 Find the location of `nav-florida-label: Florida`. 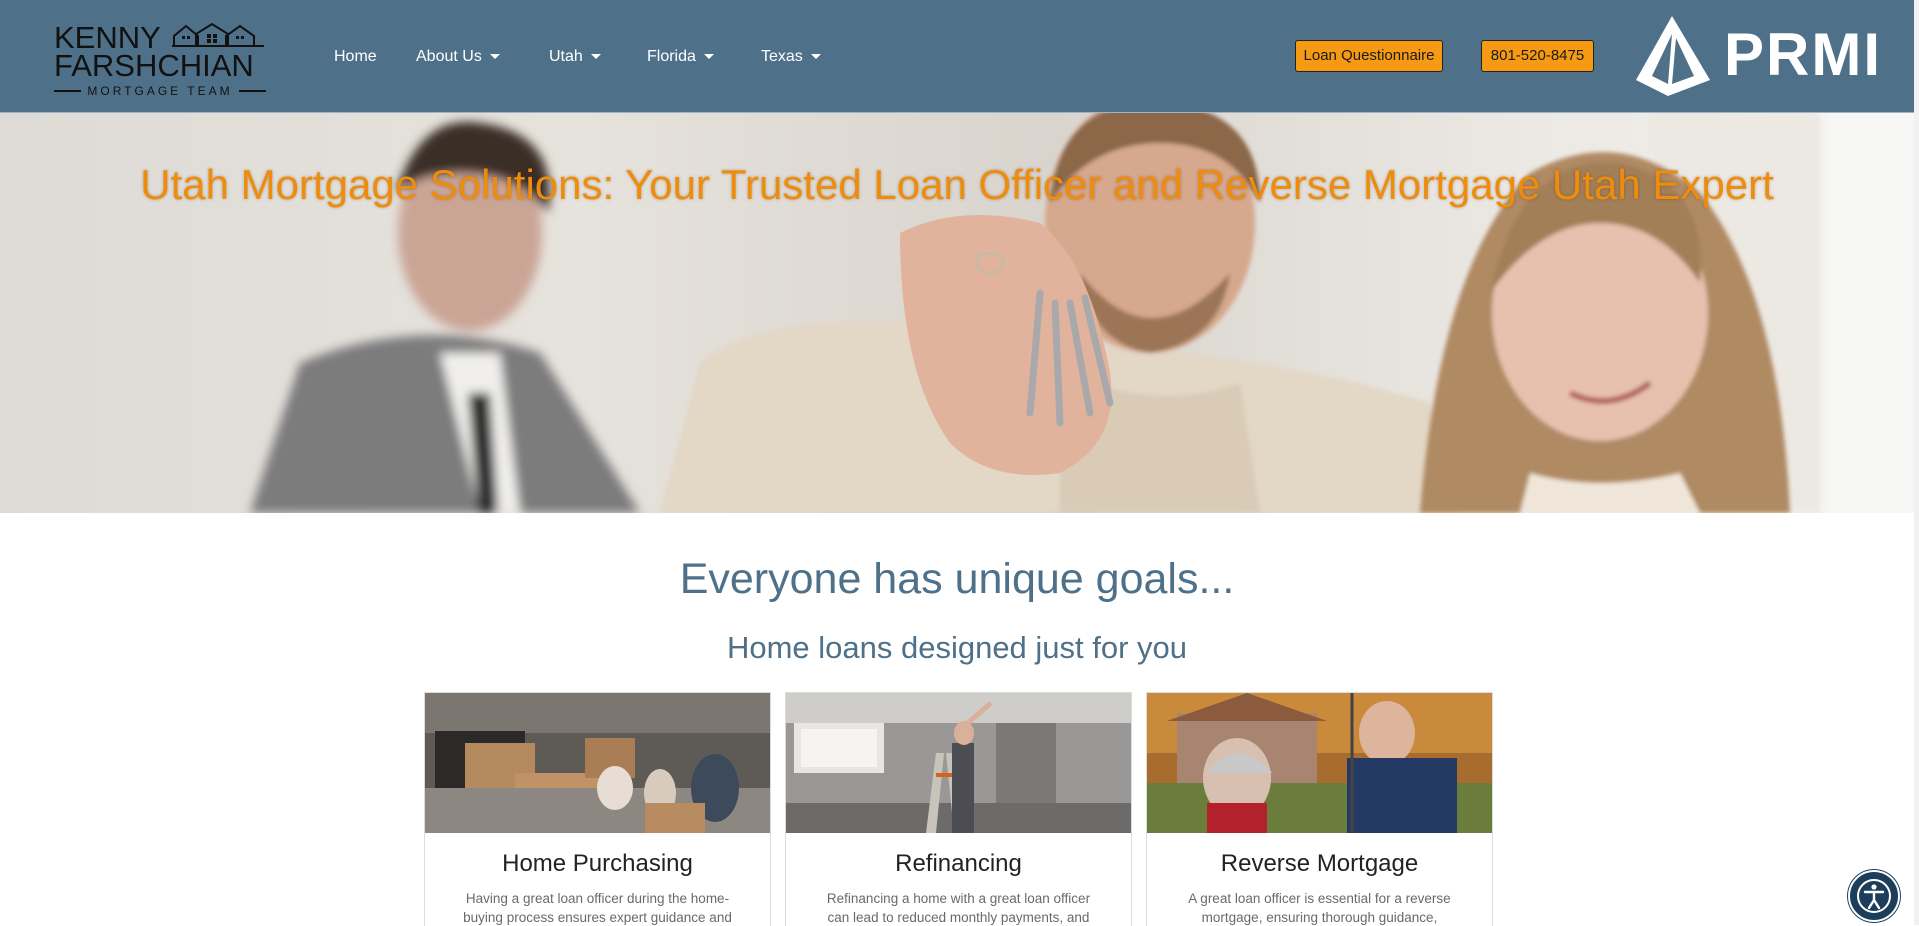

nav-florida-label: Florida is located at coordinates (671, 56).